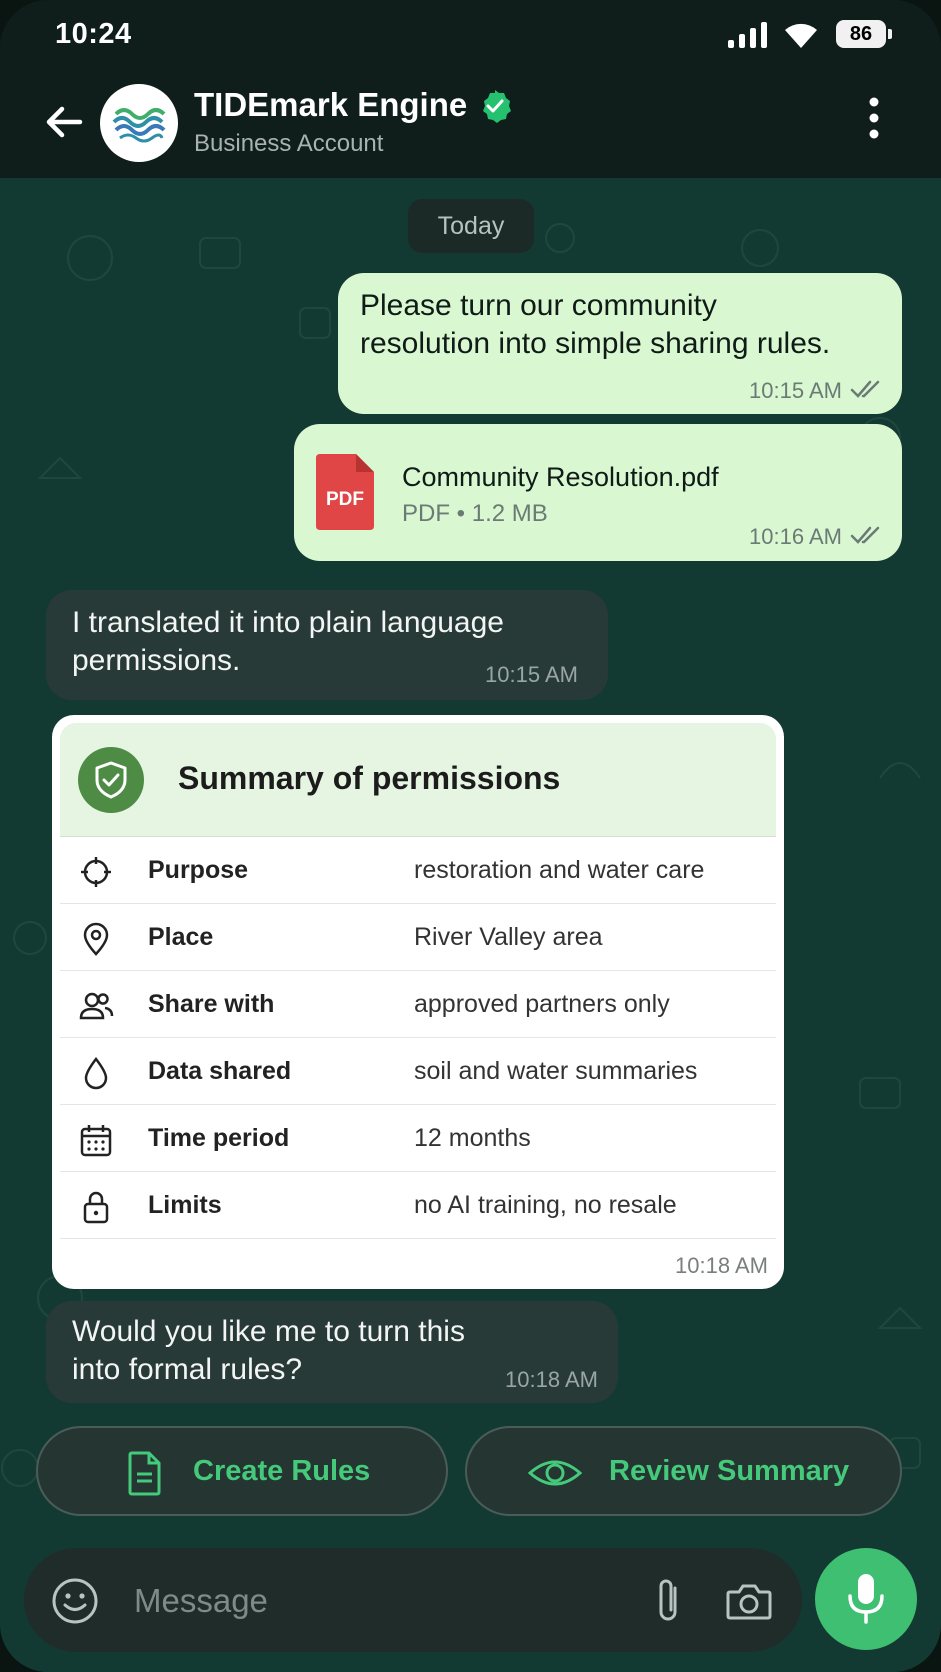  I want to click on permission-row: Place River Valley area, so click(418, 938).